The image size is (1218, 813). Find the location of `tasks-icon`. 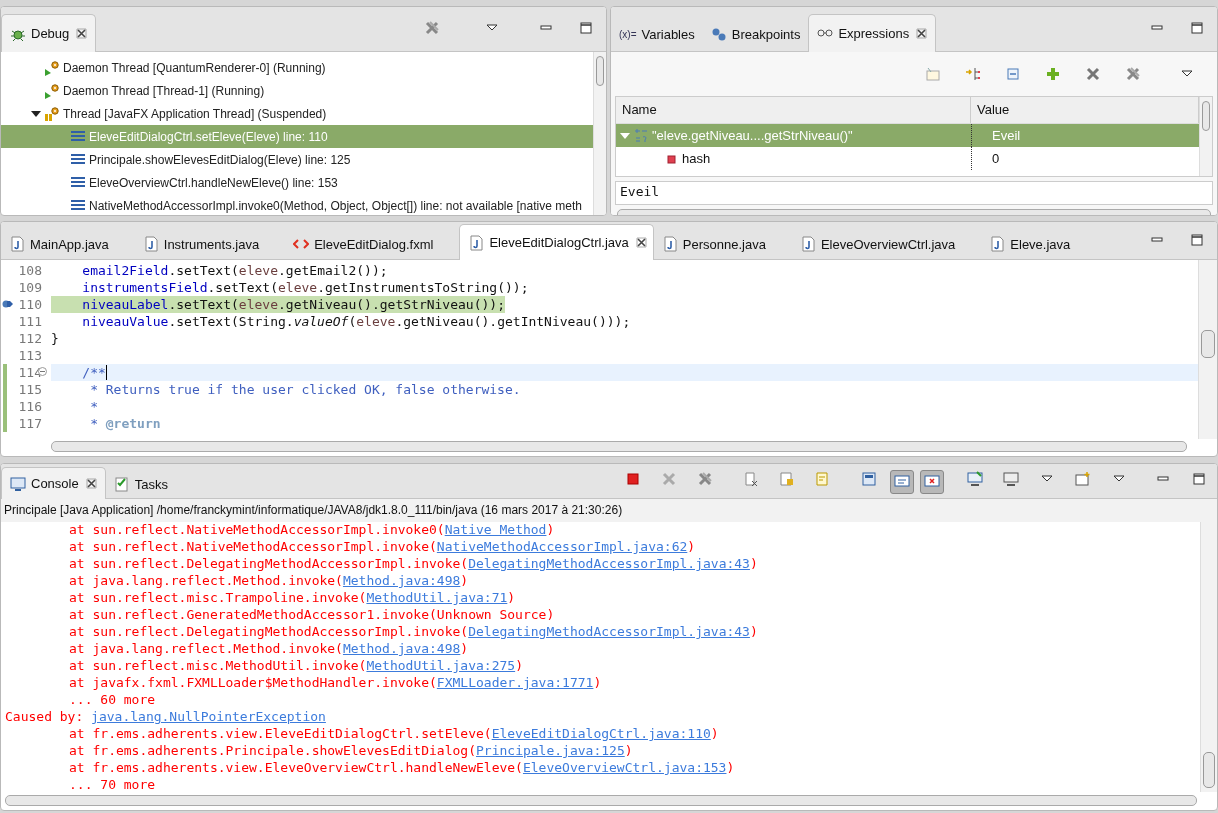

tasks-icon is located at coordinates (121, 484).